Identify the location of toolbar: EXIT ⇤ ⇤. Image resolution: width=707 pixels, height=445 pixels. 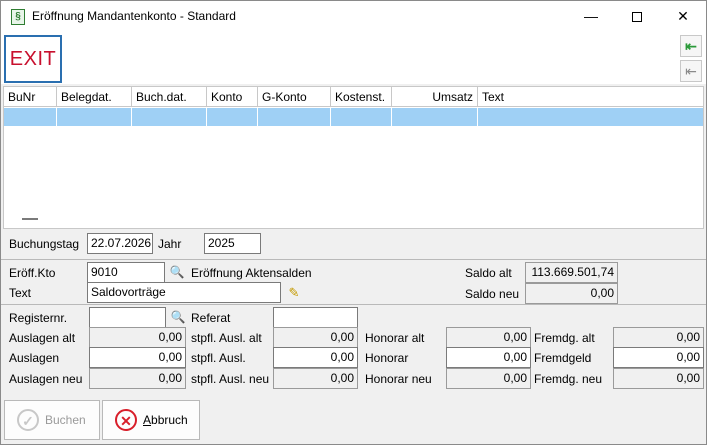
(353, 58).